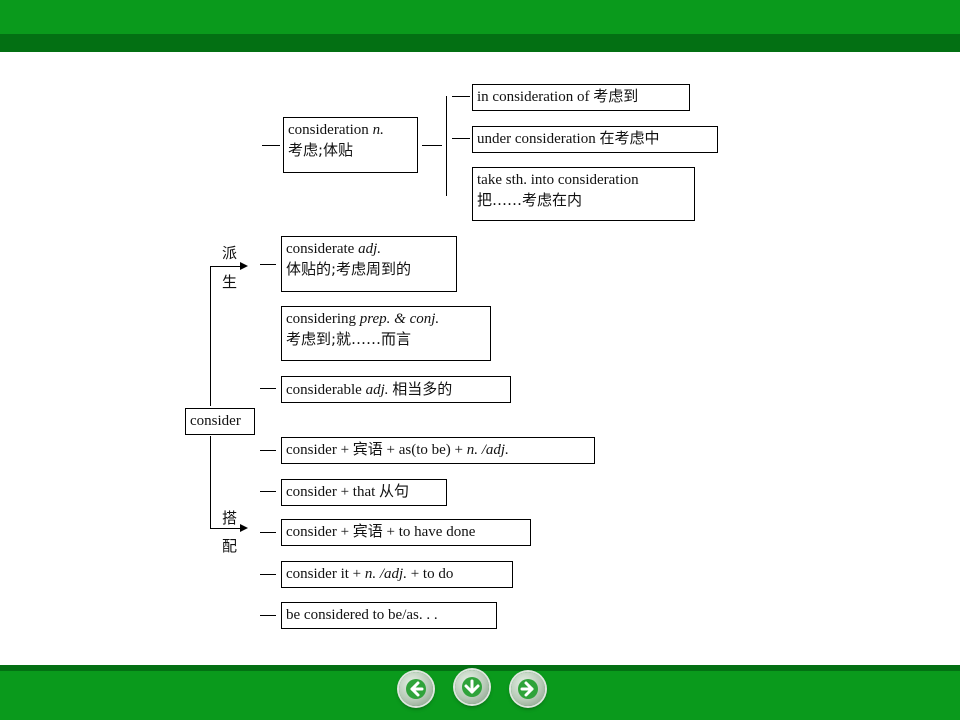 The width and height of the screenshot is (960, 720). I want to click on considering-meaning: 考虑到;就……而言, so click(349, 339).